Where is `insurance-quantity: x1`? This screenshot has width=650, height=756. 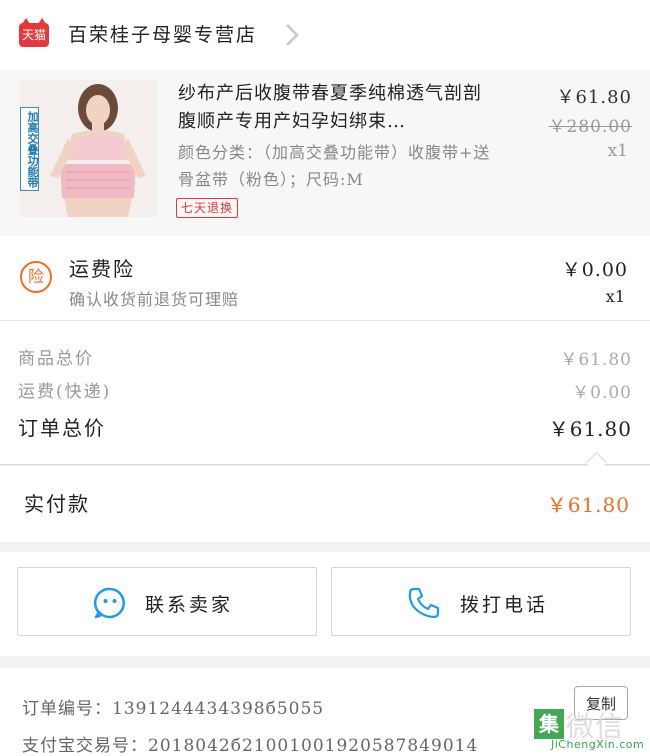
insurance-quantity: x1 is located at coordinates (615, 296).